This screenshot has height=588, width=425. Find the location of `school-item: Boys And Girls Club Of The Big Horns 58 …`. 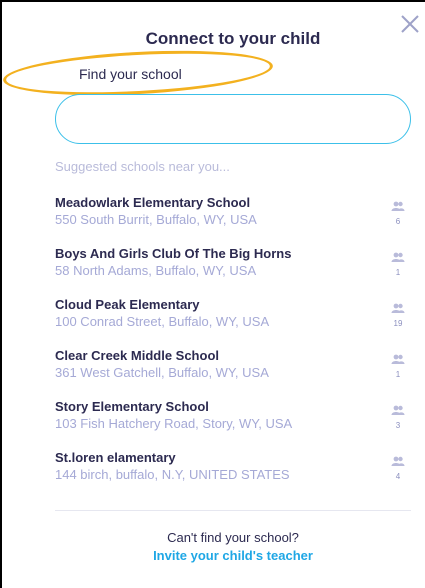

school-item: Boys And Girls Club Of The Big Horns 58 … is located at coordinates (235, 271).